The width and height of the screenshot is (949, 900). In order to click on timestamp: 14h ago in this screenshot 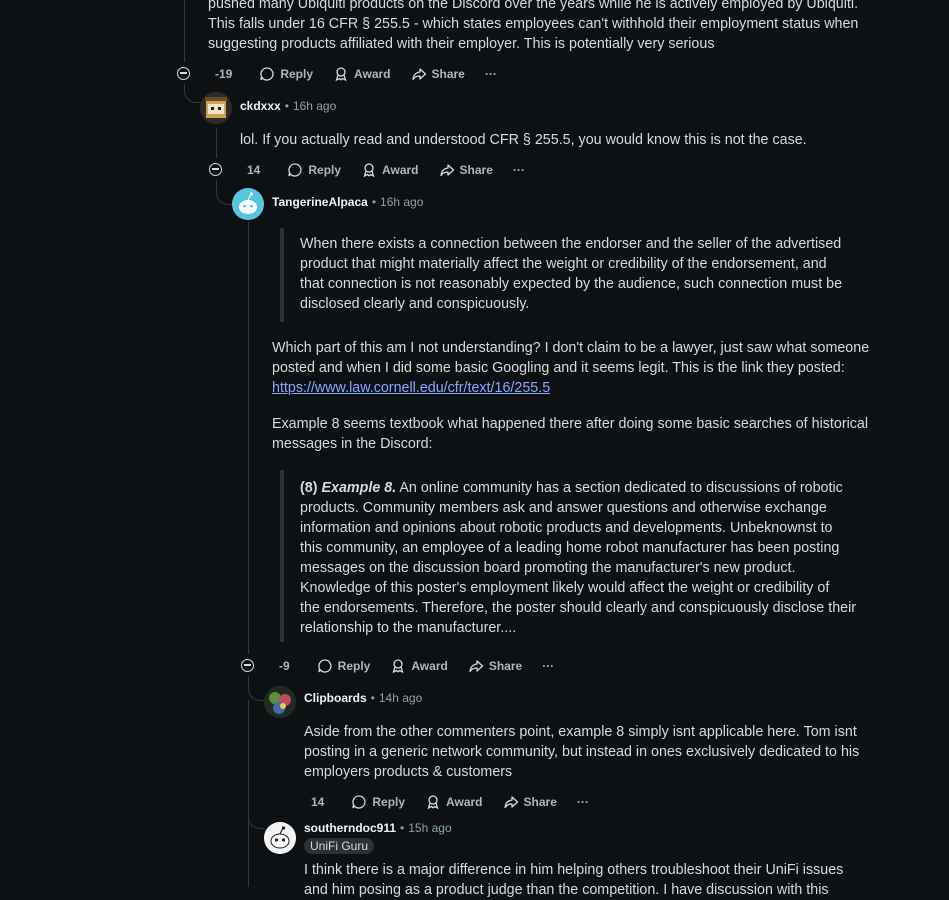, I will do `click(400, 698)`.